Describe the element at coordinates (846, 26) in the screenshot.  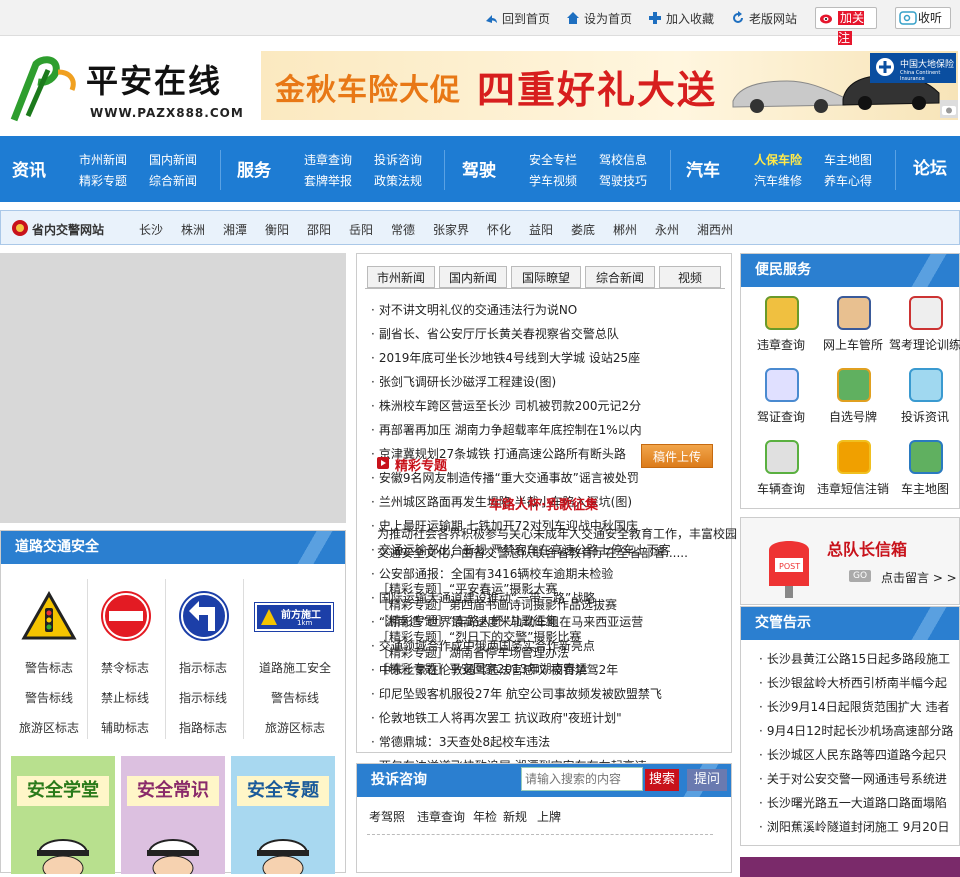
I see `weibo-follow-button: 加关注` at that location.